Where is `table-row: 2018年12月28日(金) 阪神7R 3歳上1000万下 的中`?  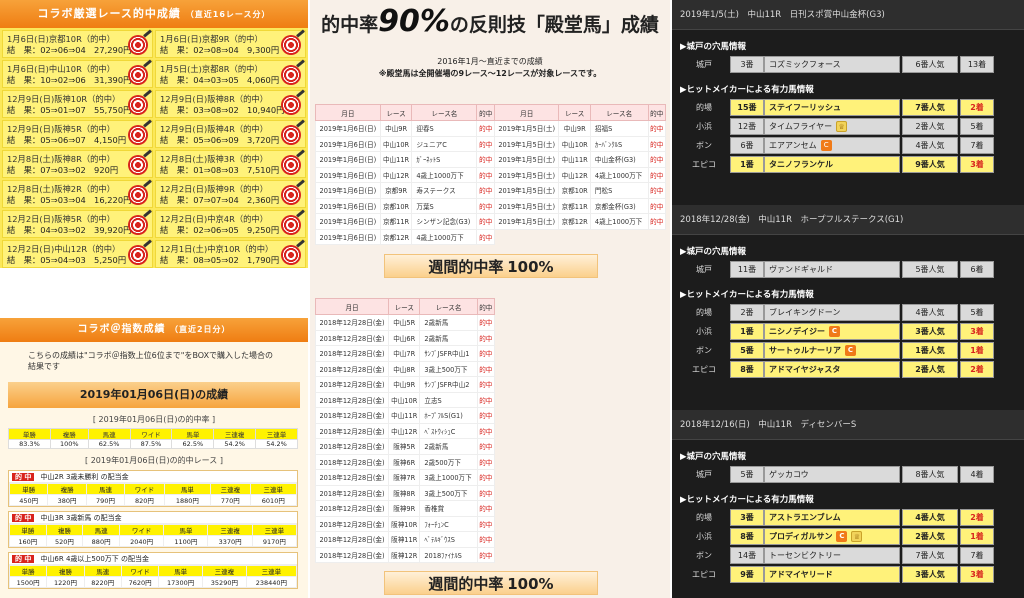
table-row: 2018年12月28日(金) 阪神7R 3歳上1000万下 的中 is located at coordinates (405, 477).